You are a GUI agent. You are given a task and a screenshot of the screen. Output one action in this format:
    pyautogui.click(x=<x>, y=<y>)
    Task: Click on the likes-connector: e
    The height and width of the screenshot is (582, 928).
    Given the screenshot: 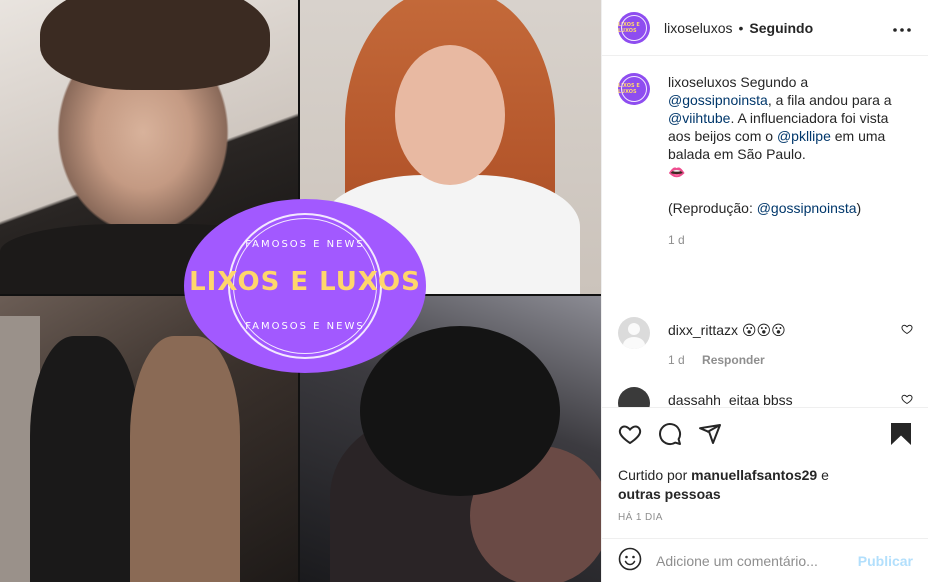 What is the action you would take?
    pyautogui.click(x=825, y=475)
    